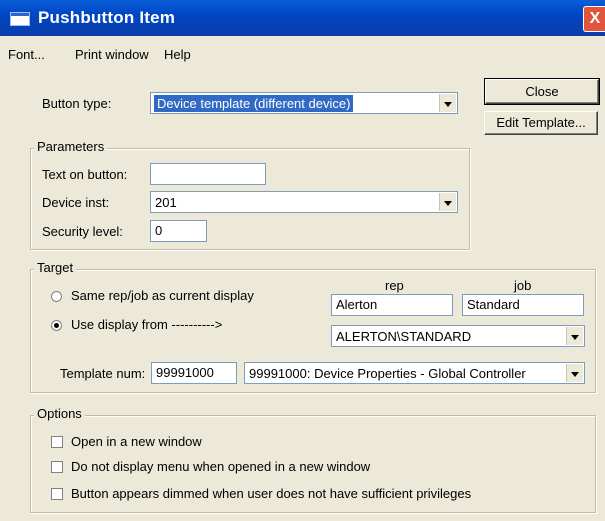 The height and width of the screenshot is (521, 605). What do you see at coordinates (20, 19) in the screenshot?
I see `window-icon` at bounding box center [20, 19].